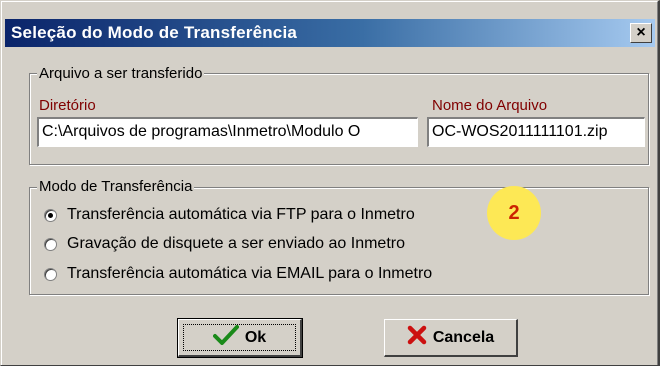  I want to click on nome-arquivo-label: Nome do Arquivo, so click(490, 105).